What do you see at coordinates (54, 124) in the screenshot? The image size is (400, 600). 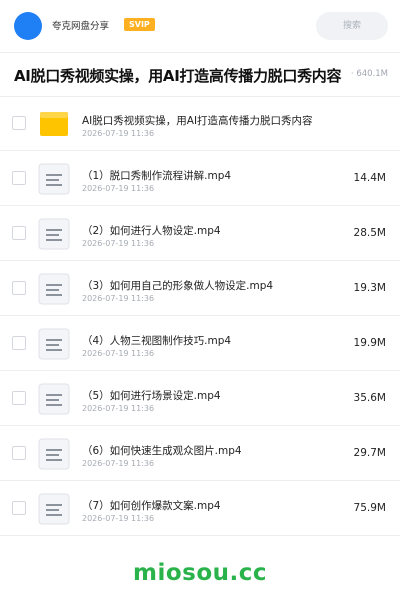 I see `folder-icon` at bounding box center [54, 124].